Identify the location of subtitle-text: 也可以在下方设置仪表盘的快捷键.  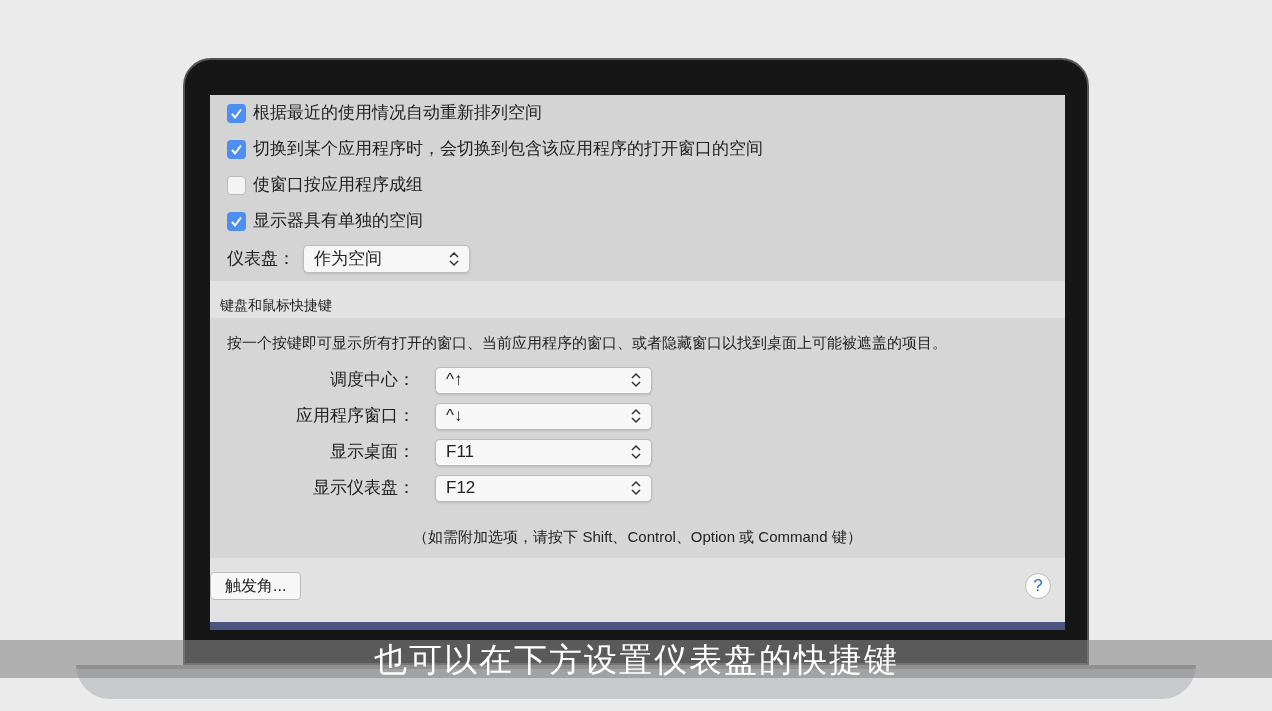
(636, 659).